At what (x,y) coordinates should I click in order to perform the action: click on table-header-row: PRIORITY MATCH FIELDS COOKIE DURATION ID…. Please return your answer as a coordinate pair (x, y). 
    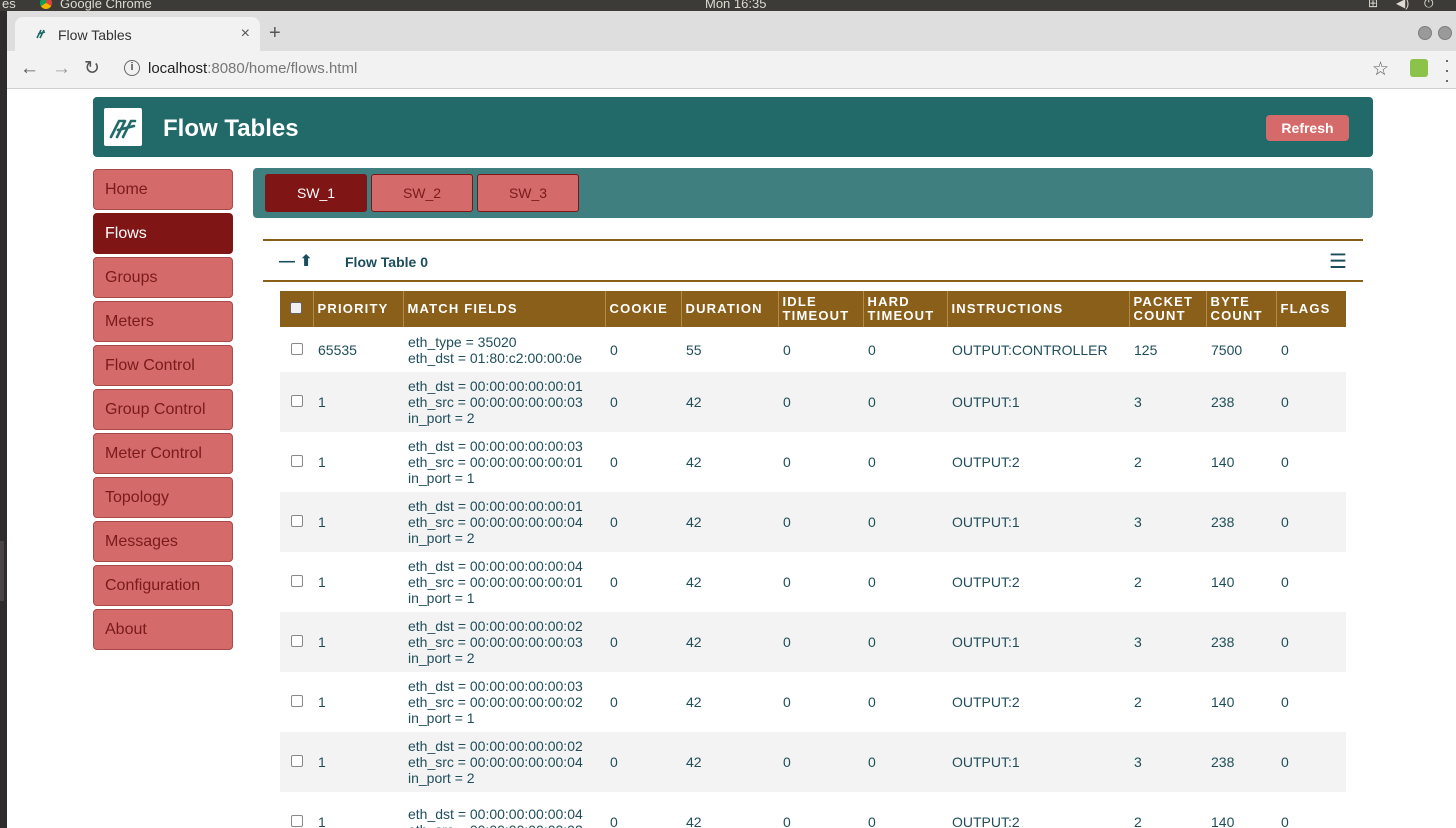
    Looking at the image, I should click on (813, 309).